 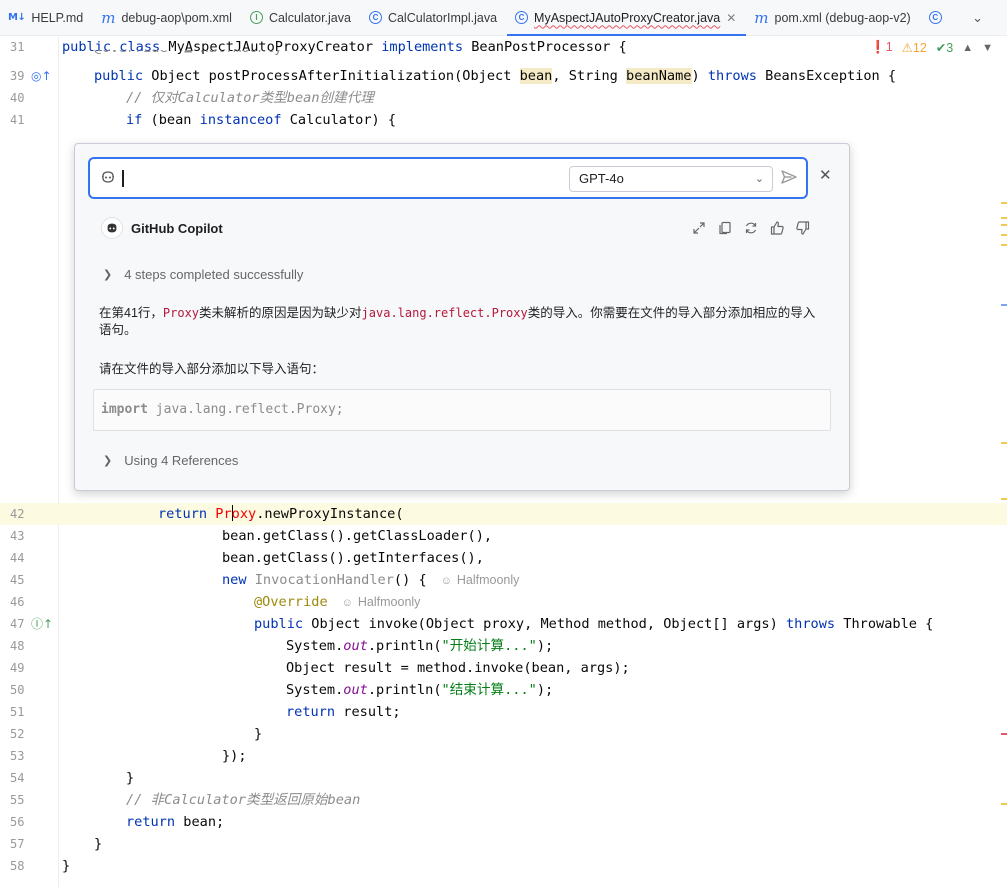 I want to click on code-text: return bean;, so click(x=175, y=822).